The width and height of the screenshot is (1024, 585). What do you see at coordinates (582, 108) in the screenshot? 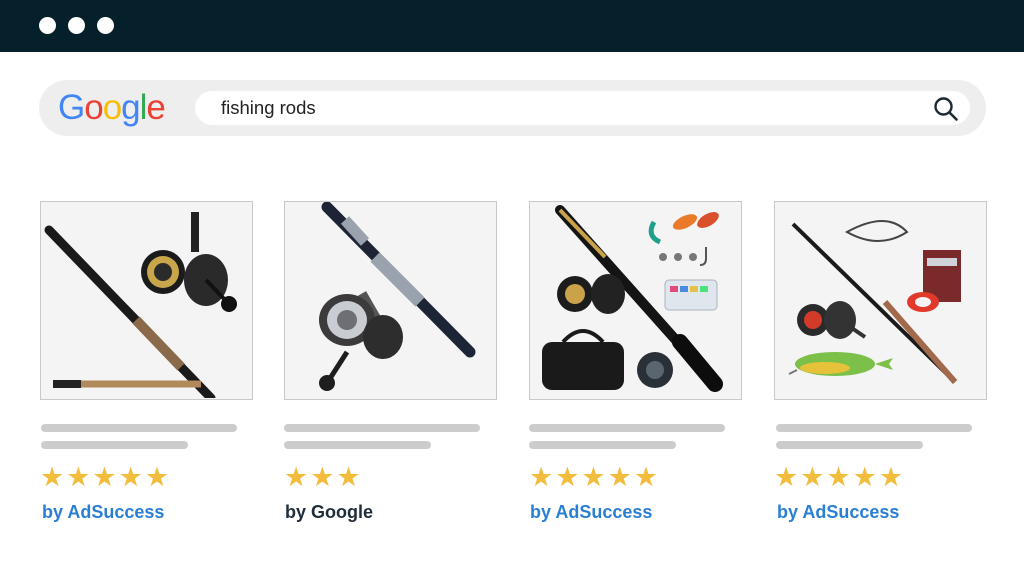
I see `search-input` at bounding box center [582, 108].